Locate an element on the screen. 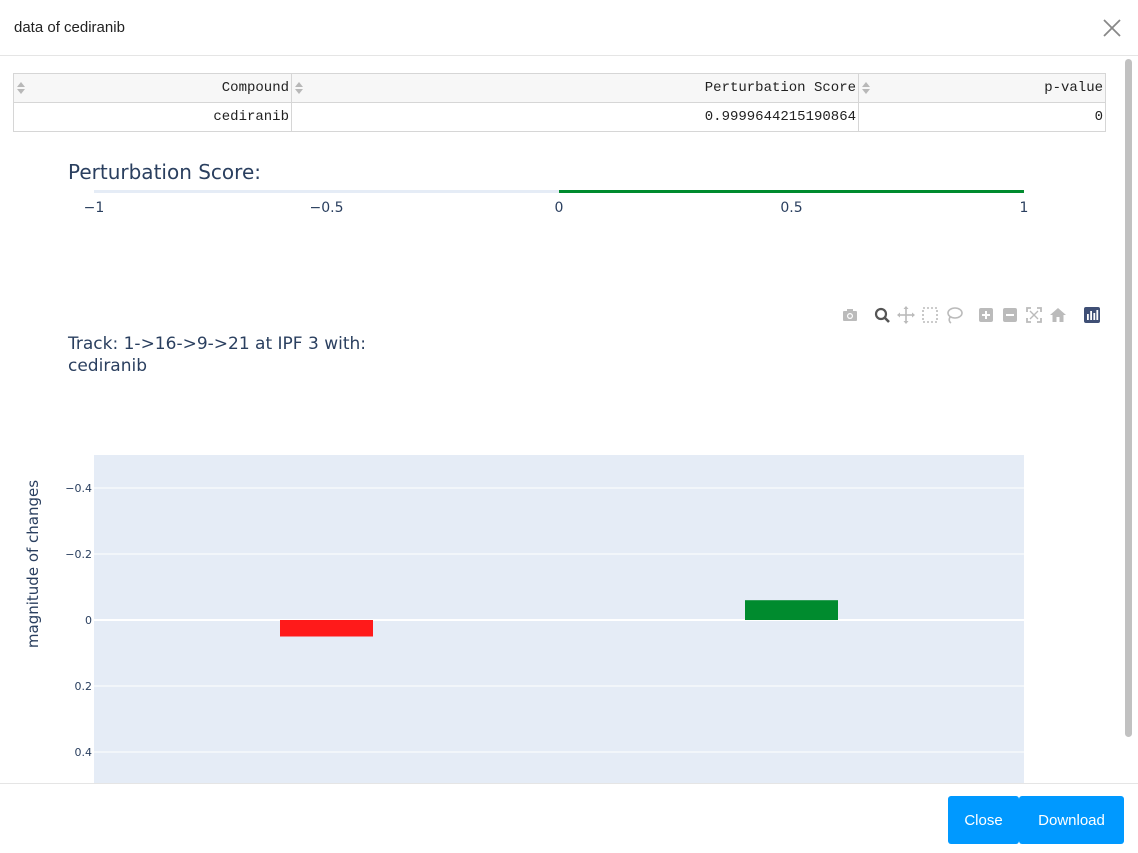 The image size is (1138, 853). scrollbar-thumb is located at coordinates (1128, 398).